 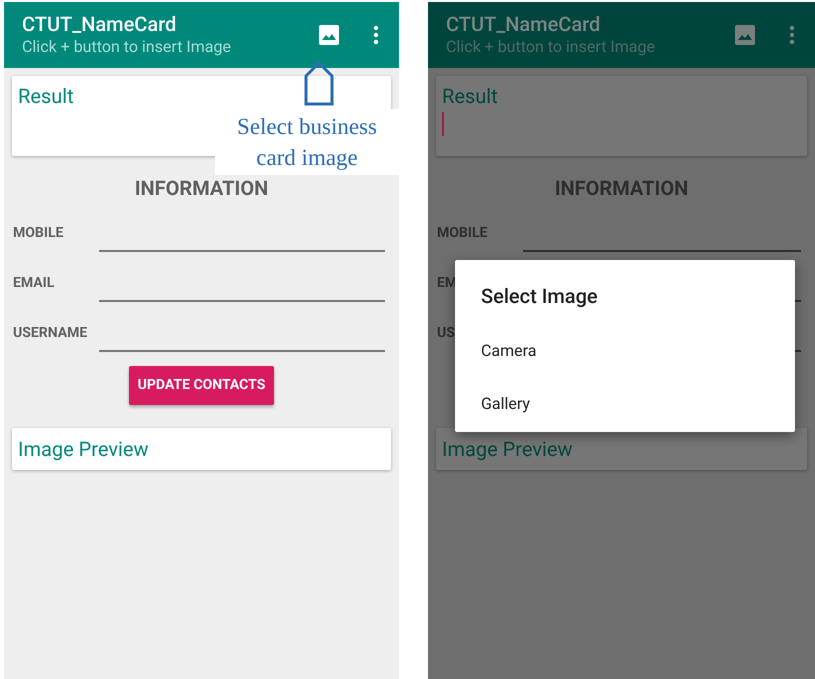 I want to click on field-label: USERNAME, so click(x=50, y=333).